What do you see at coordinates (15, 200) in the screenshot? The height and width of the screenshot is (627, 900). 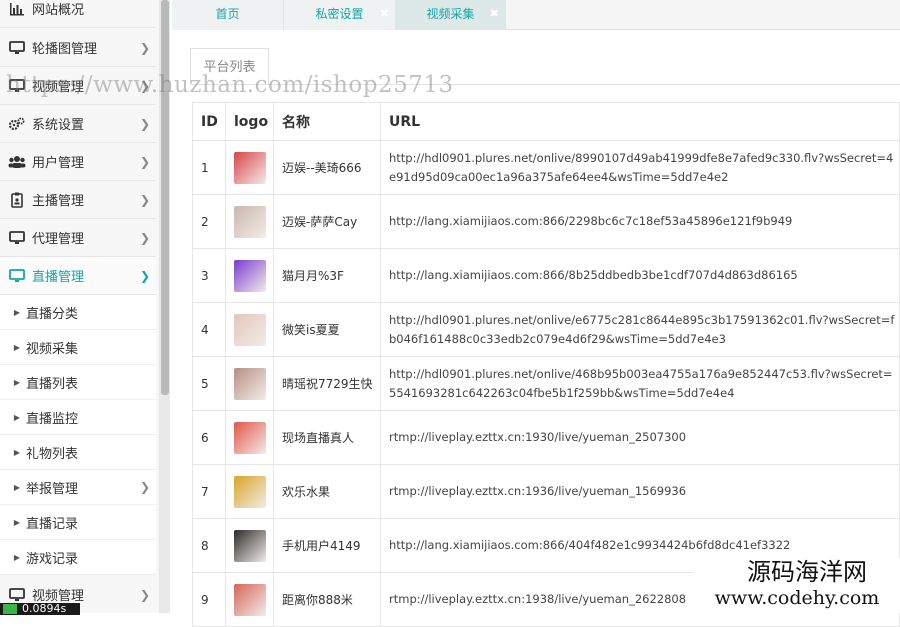 I see `badge-icon` at bounding box center [15, 200].